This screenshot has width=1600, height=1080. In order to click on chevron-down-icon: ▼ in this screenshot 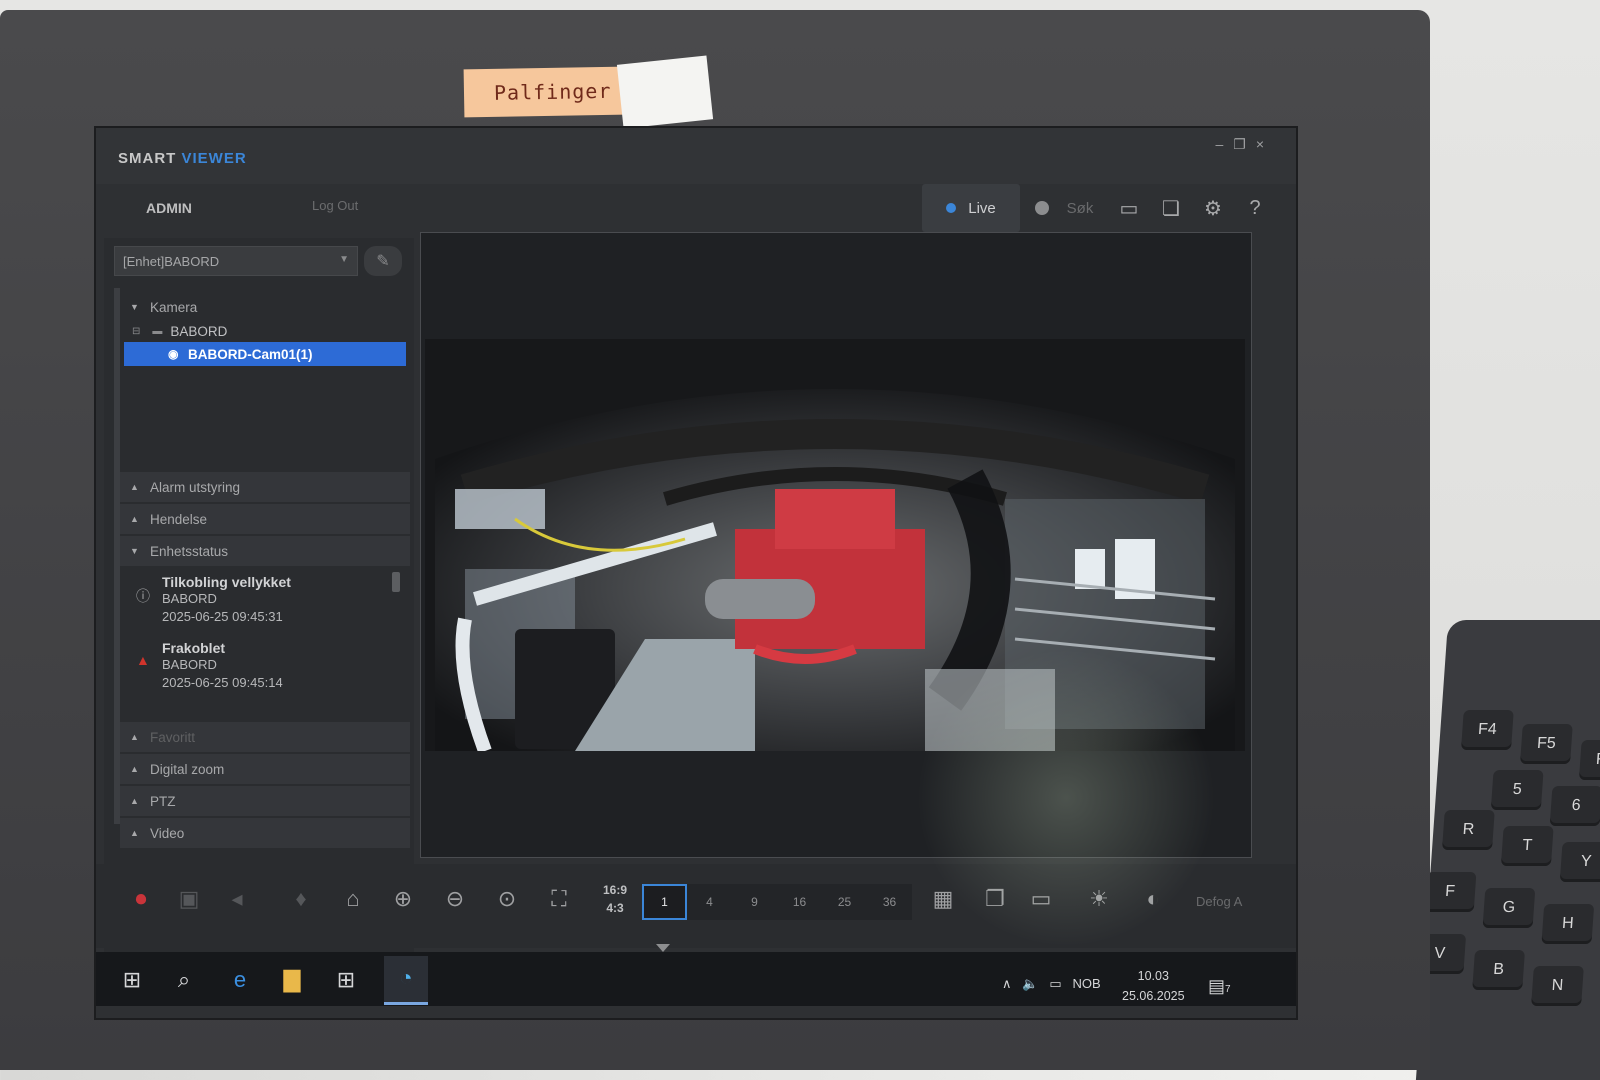, I will do `click(134, 551)`.